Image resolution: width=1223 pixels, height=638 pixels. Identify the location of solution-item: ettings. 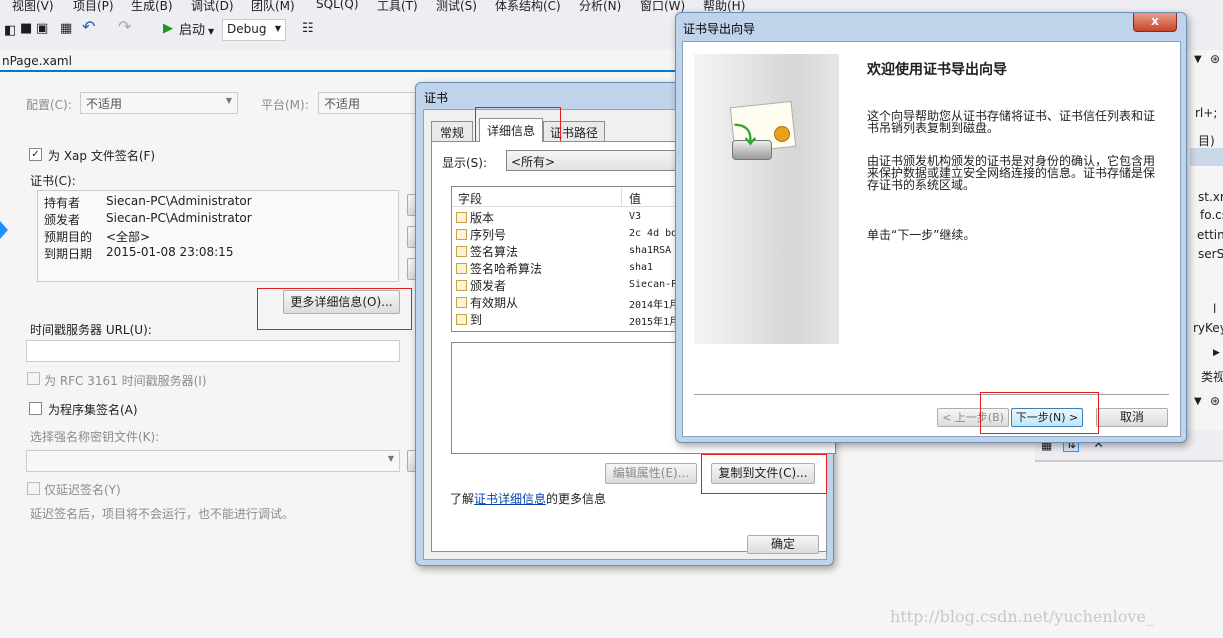
(1210, 235).